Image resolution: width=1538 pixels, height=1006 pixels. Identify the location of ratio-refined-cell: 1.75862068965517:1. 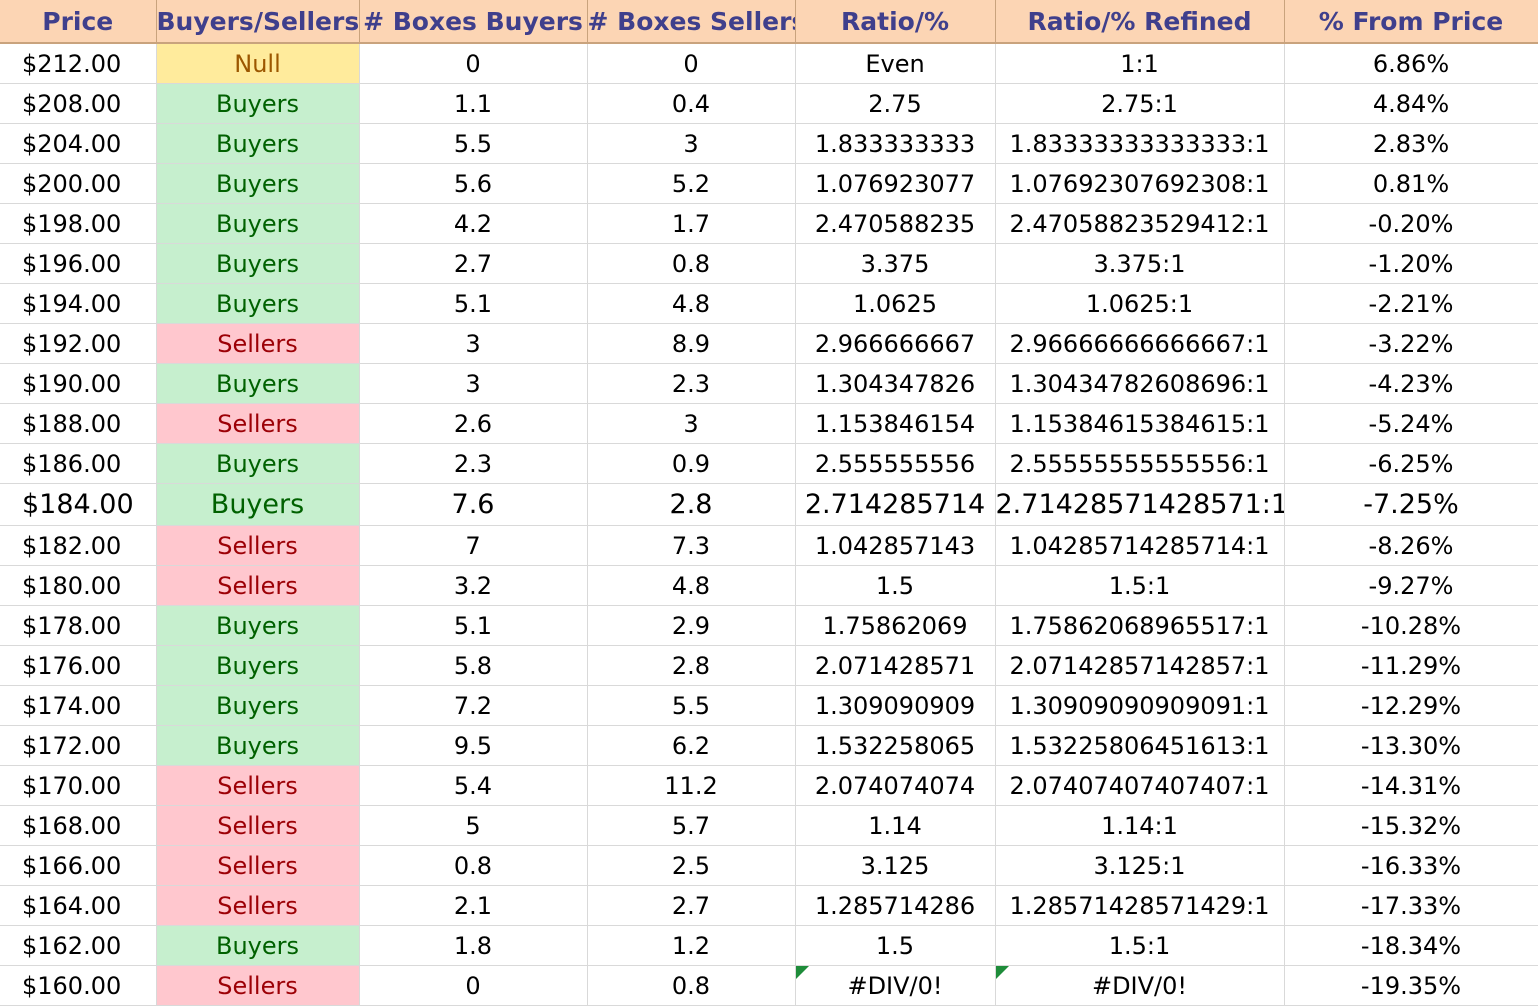
(1140, 625).